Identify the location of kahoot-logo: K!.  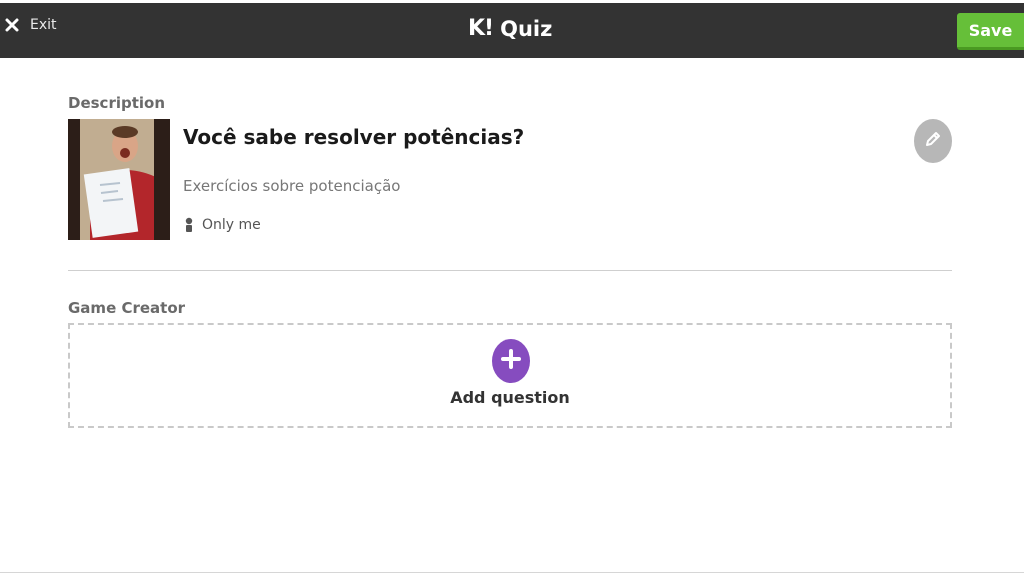
(481, 28).